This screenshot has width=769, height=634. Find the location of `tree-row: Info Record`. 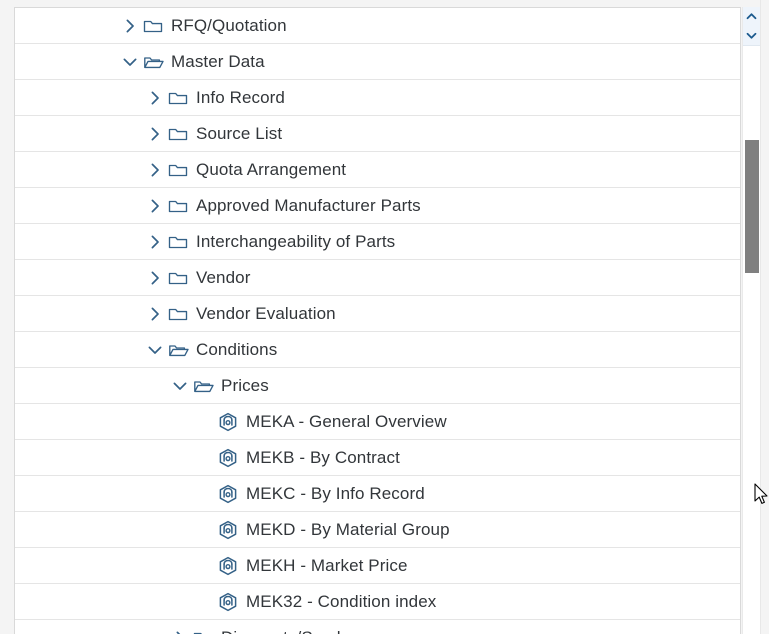

tree-row: Info Record is located at coordinates (377, 98).